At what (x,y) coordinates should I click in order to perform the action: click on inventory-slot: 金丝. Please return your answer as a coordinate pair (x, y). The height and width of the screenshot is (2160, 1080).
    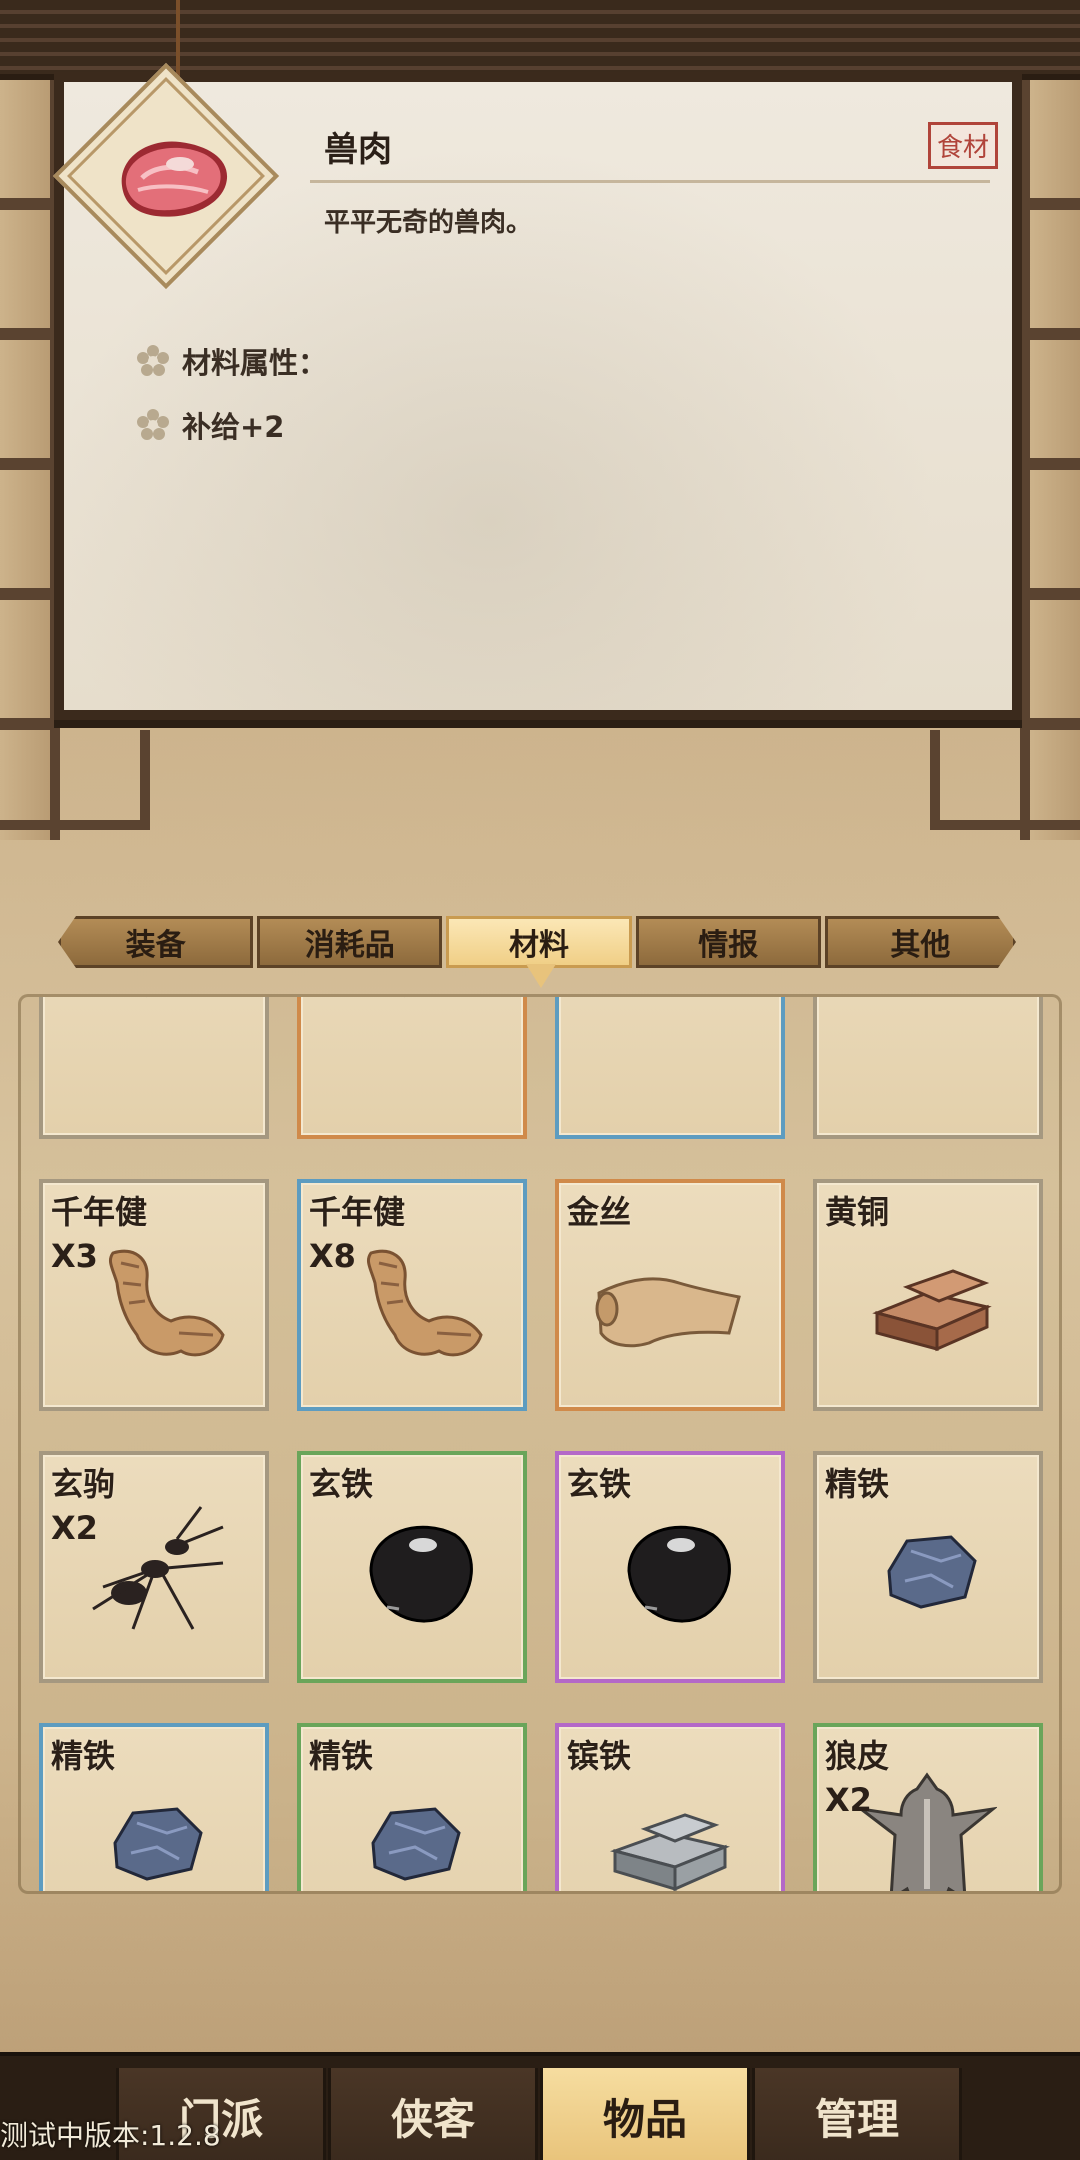
    Looking at the image, I should click on (670, 1295).